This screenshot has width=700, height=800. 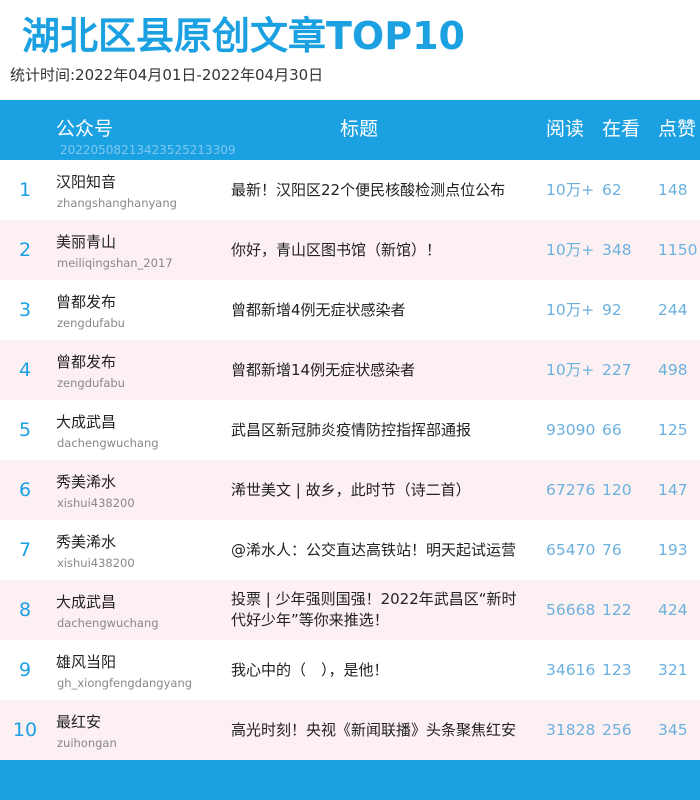 I want to click on article-title-text: 曾都新增4例无症状感染者, so click(x=318, y=309).